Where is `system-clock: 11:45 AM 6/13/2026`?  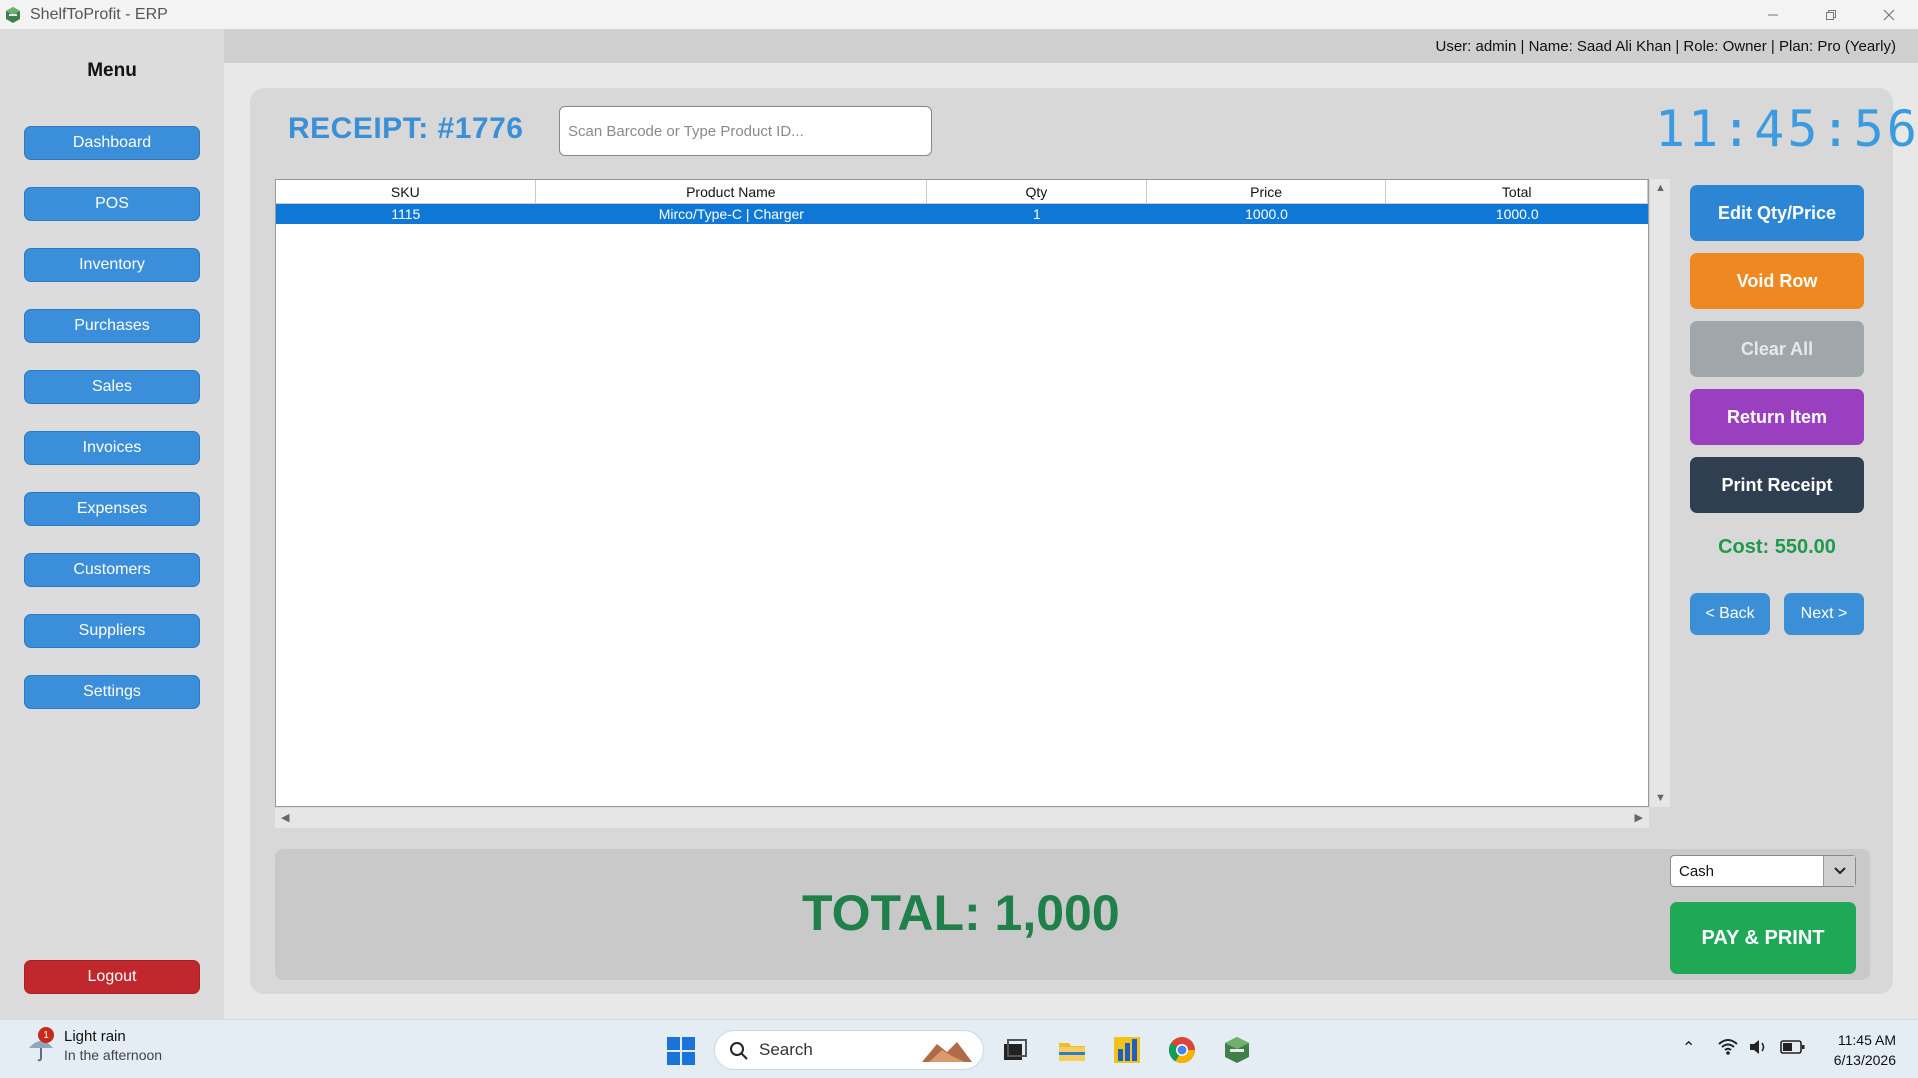 system-clock: 11:45 AM 6/13/2026 is located at coordinates (1865, 1050).